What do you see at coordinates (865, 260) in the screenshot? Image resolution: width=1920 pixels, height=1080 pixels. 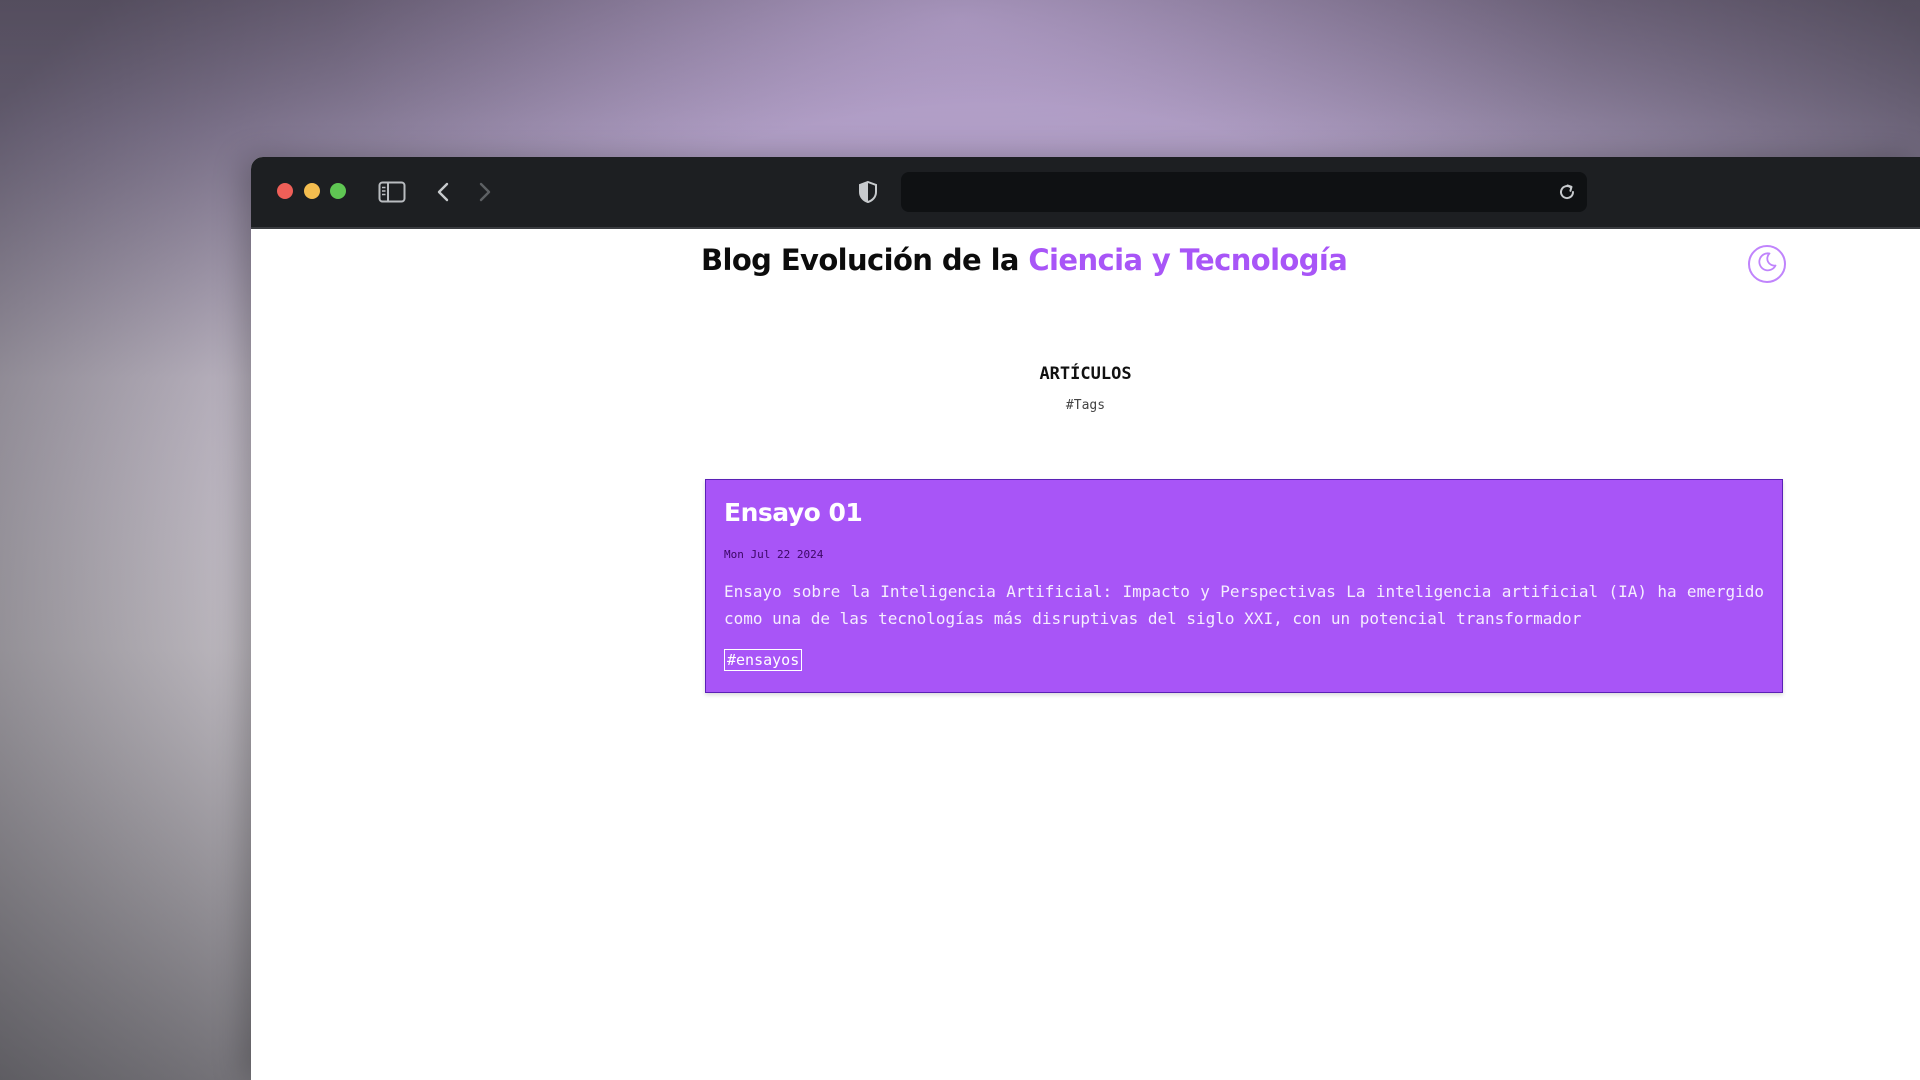 I see `site-title-plain: Blog Evolución de la` at bounding box center [865, 260].